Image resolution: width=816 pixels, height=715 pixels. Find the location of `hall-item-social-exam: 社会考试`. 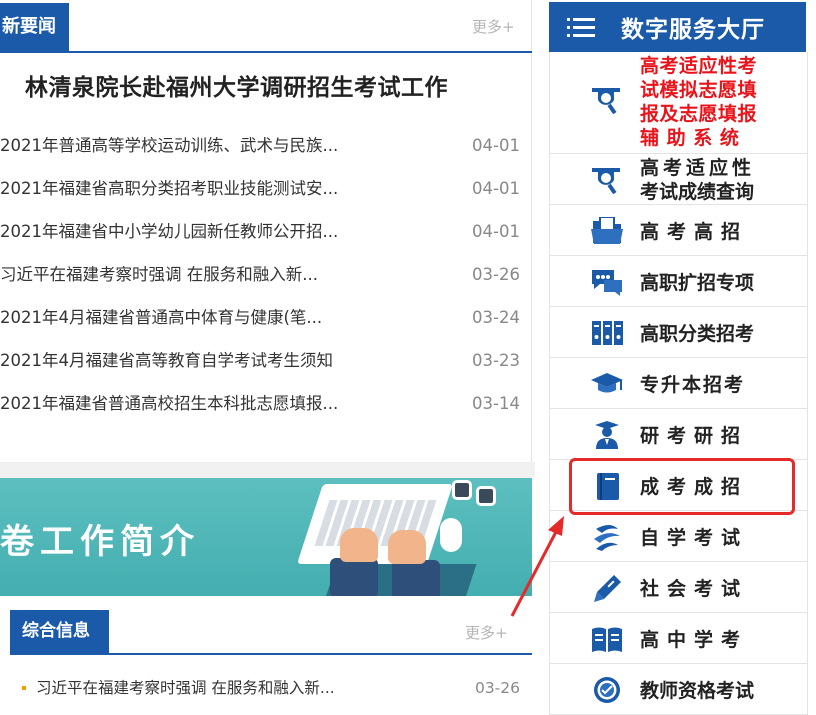

hall-item-social-exam: 社会考试 is located at coordinates (678, 587).